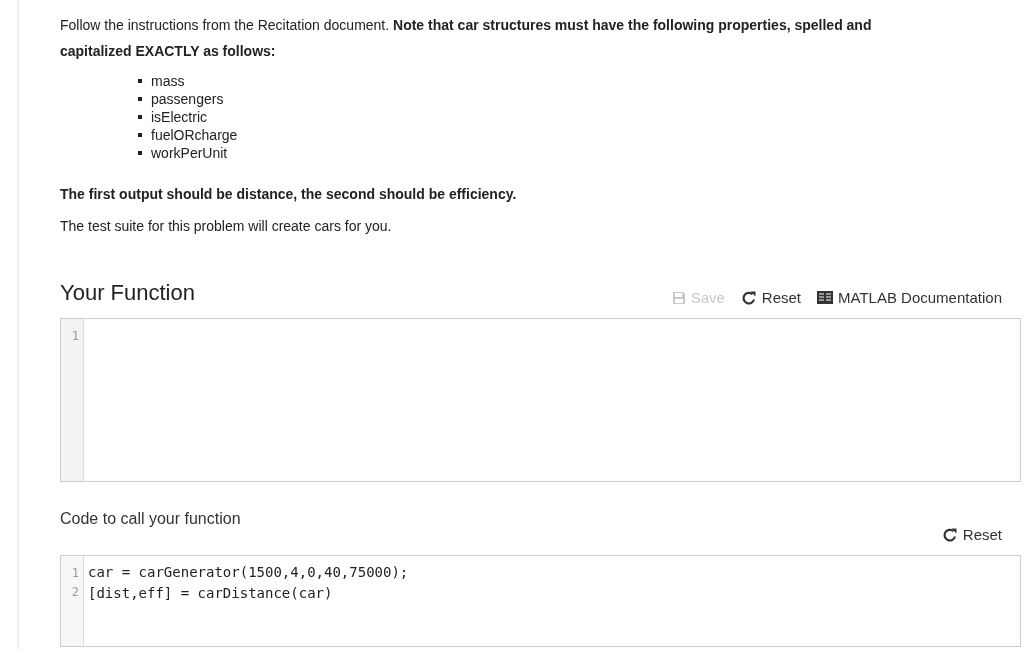 This screenshot has height=649, width=1024. I want to click on line-number: 2, so click(75, 592).